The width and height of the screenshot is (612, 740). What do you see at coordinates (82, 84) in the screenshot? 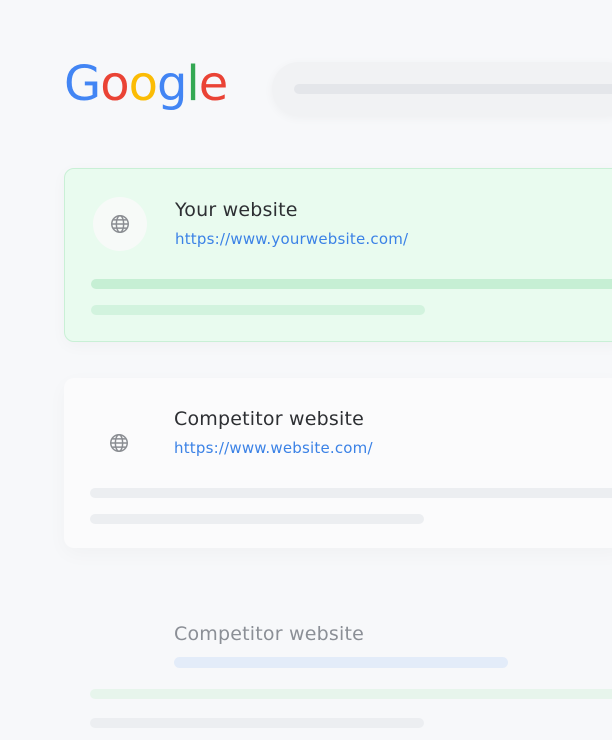
I see `logo-letter: G` at bounding box center [82, 84].